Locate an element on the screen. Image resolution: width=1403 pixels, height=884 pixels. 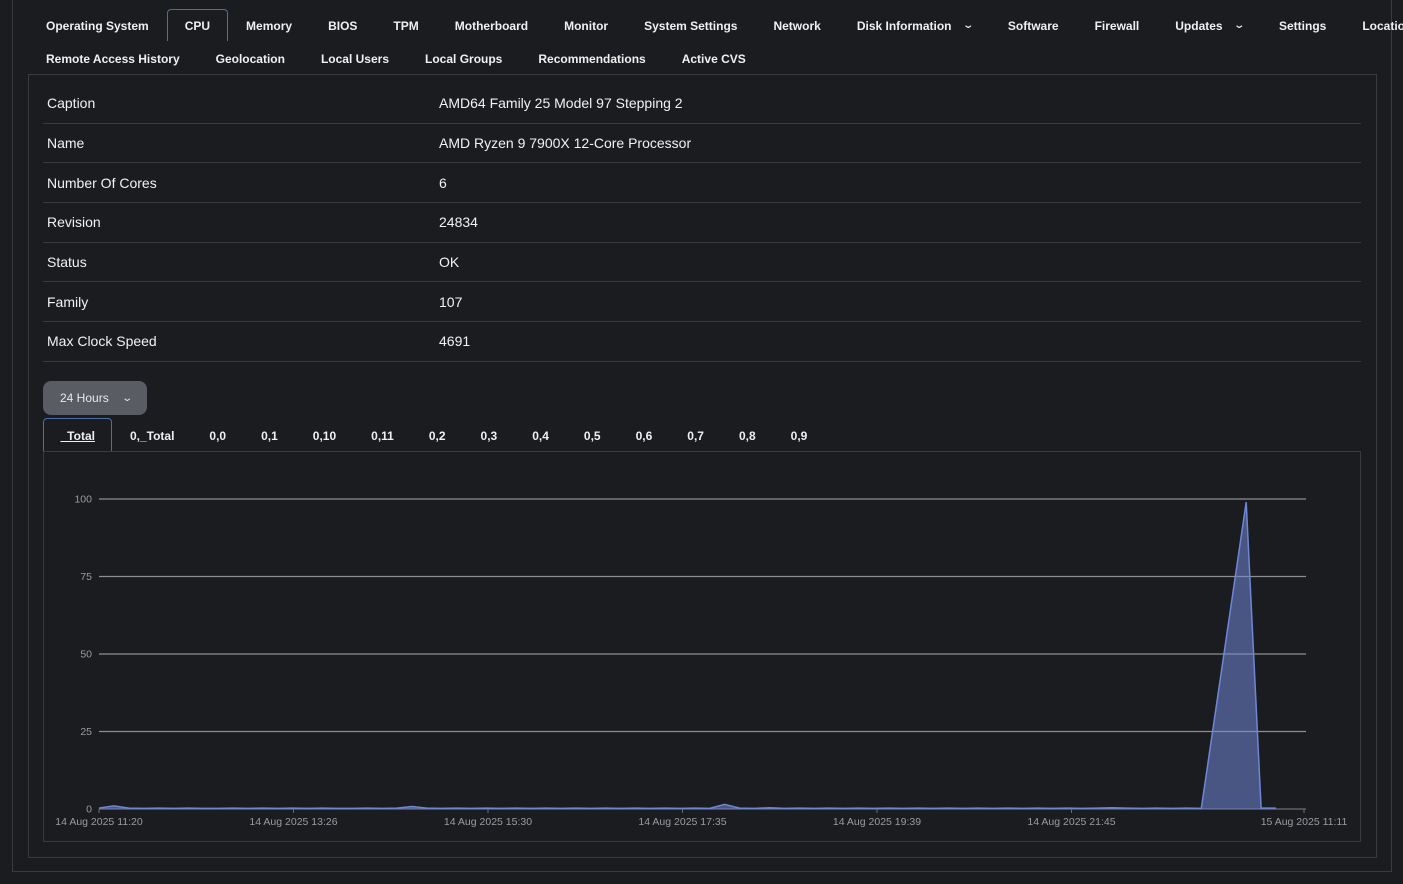
time-range-dropdown: 24 Hours ⌄ is located at coordinates (95, 398).